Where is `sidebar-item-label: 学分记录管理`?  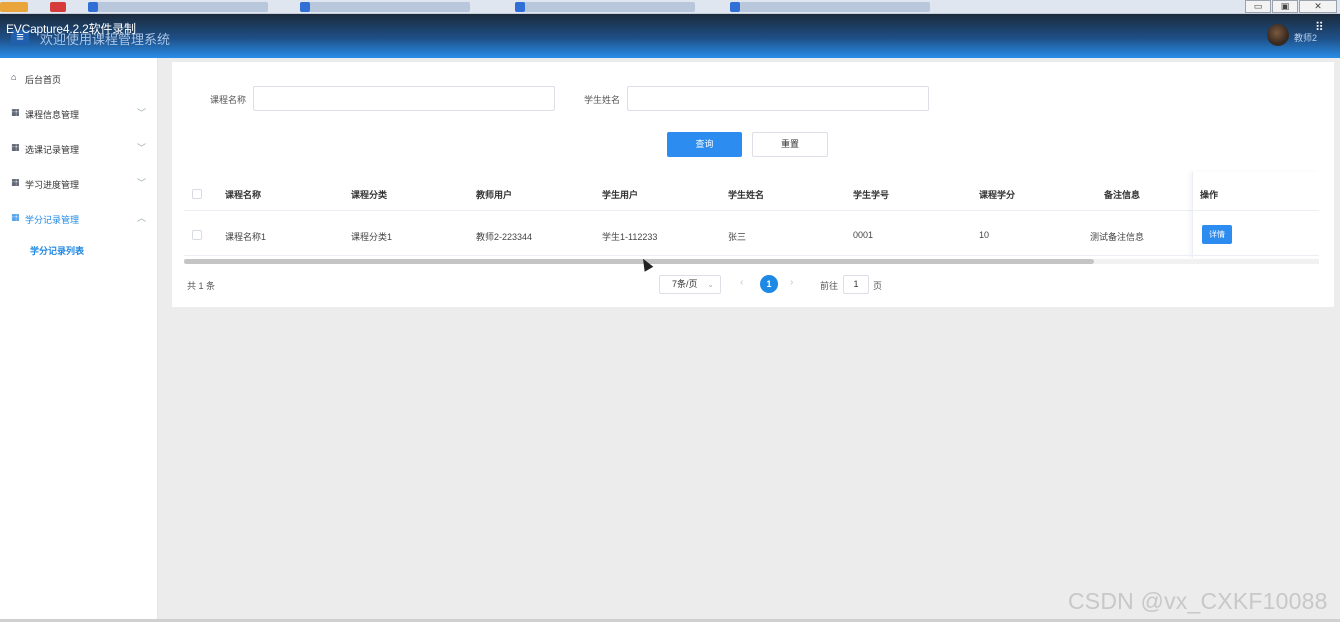
sidebar-item-label: 学分记录管理 is located at coordinates (52, 220).